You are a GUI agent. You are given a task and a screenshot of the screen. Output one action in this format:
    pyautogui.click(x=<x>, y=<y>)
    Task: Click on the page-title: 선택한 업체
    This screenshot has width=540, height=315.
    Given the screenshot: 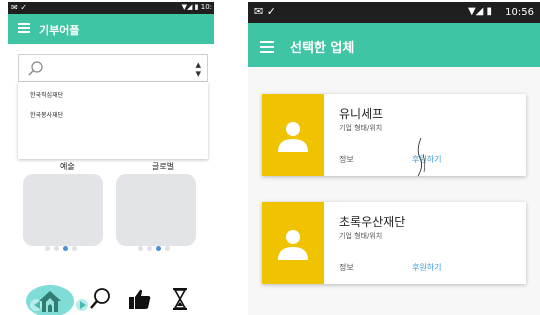 What is the action you would take?
    pyautogui.click(x=322, y=48)
    